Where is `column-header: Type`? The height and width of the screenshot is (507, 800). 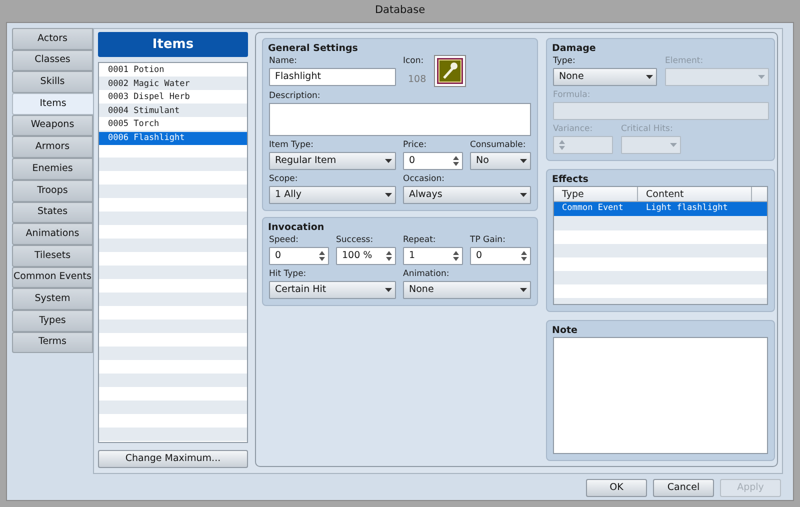
column-header: Type is located at coordinates (596, 194).